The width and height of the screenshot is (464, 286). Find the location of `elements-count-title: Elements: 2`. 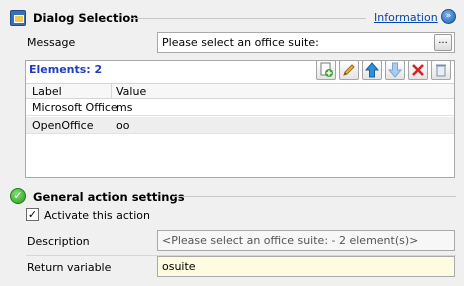

elements-count-title: Elements: 2 is located at coordinates (66, 69).